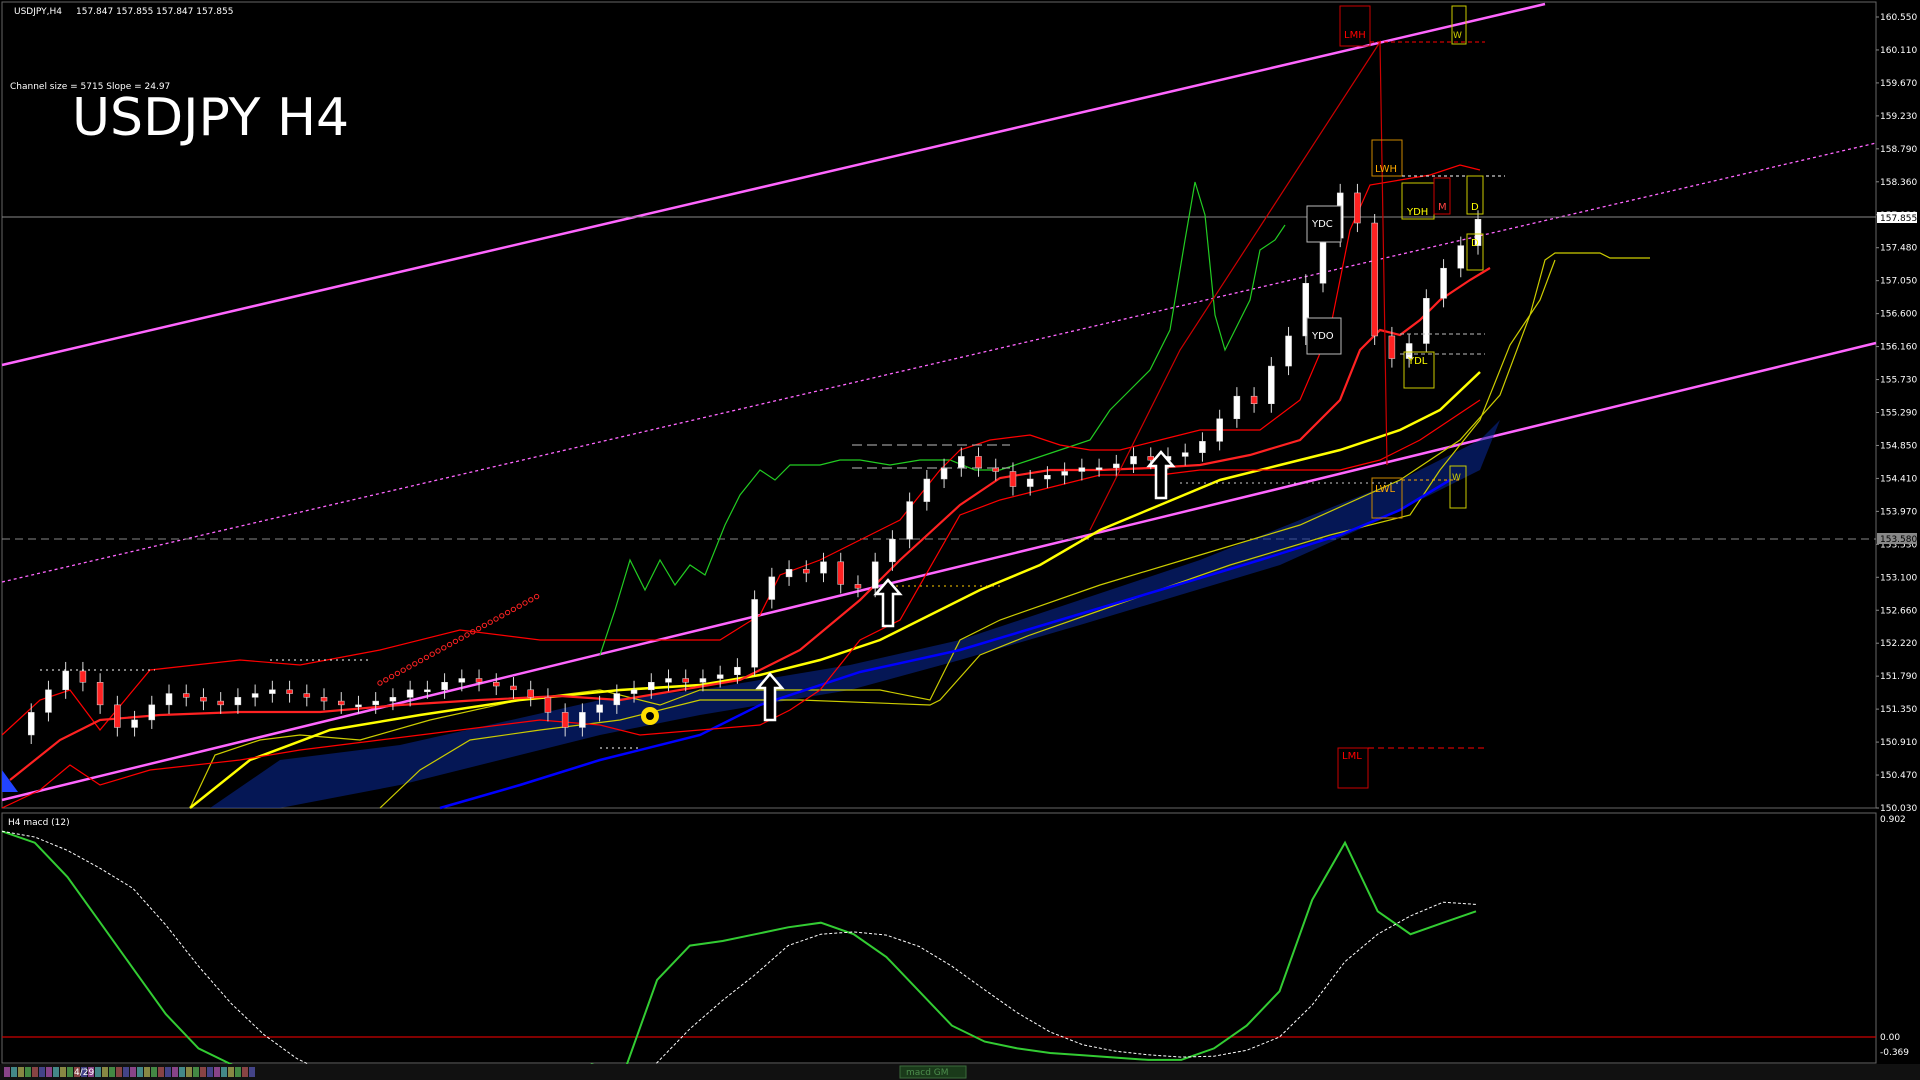  What do you see at coordinates (1386, 169) in the screenshot?
I see `lwh-label: LWH` at bounding box center [1386, 169].